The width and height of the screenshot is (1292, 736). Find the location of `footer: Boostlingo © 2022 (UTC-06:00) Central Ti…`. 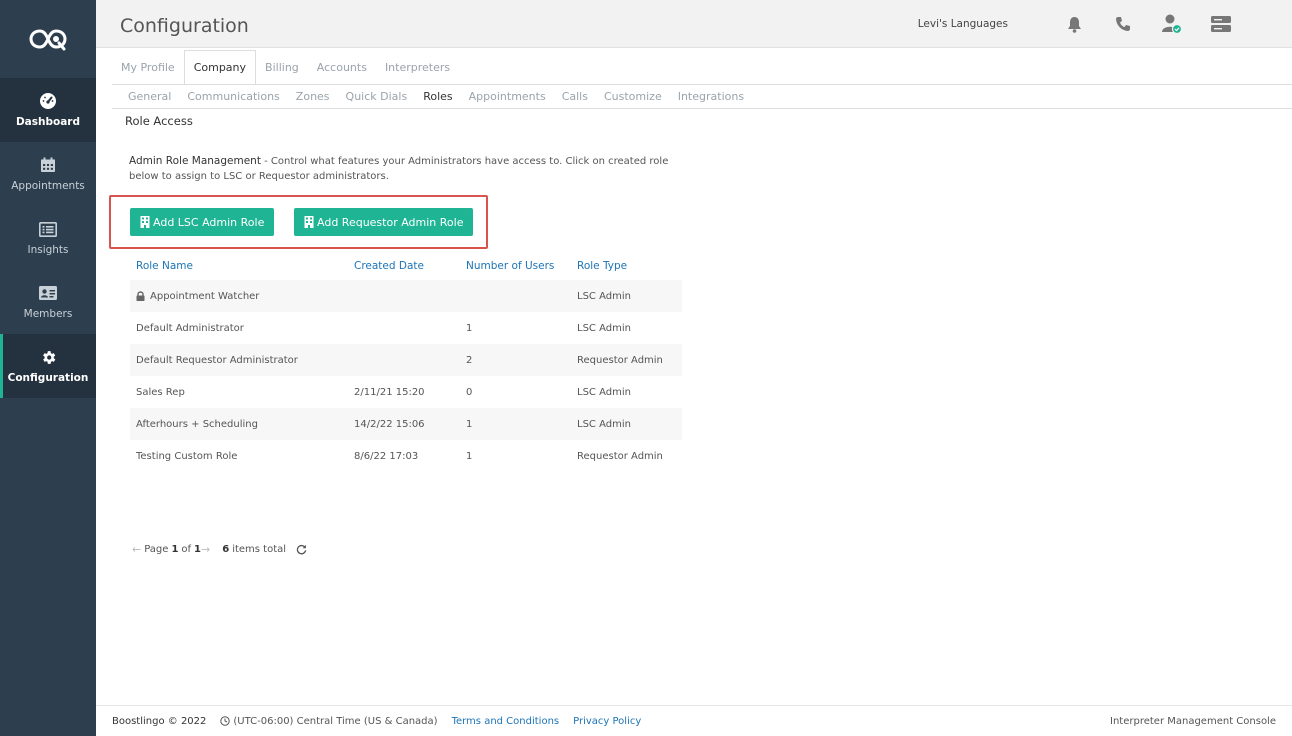

footer: Boostlingo © 2022 (UTC-06:00) Central Ti… is located at coordinates (694, 720).